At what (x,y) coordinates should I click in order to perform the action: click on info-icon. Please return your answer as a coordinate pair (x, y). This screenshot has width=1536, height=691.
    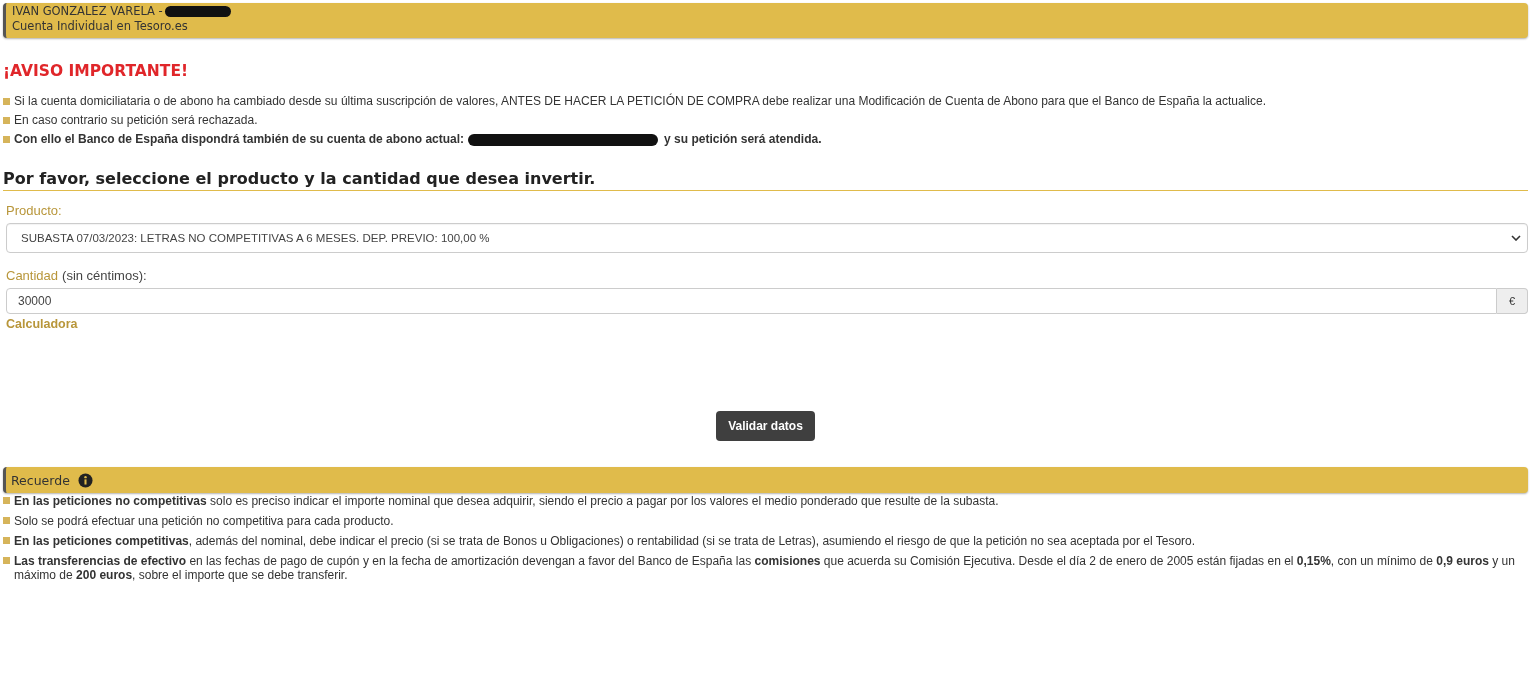
    Looking at the image, I should click on (85, 480).